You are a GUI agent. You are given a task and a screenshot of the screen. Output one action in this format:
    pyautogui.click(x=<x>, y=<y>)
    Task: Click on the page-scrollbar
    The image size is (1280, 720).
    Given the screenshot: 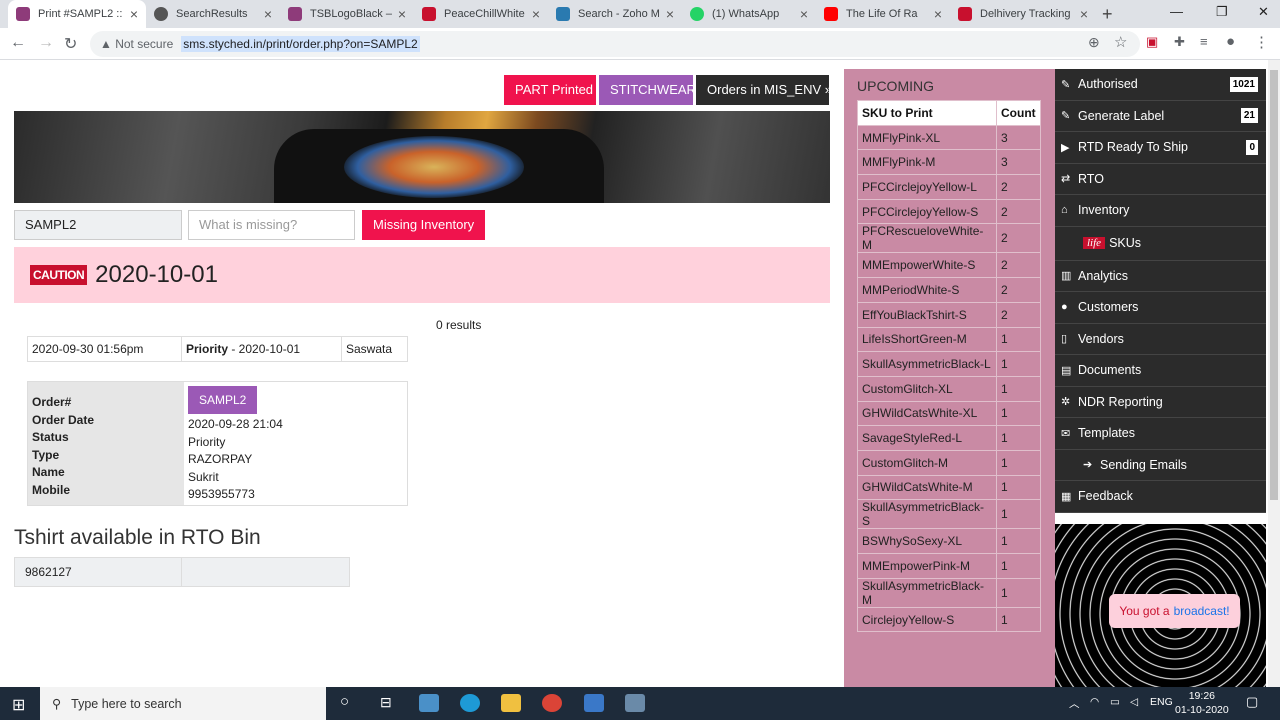 What is the action you would take?
    pyautogui.click(x=1274, y=373)
    